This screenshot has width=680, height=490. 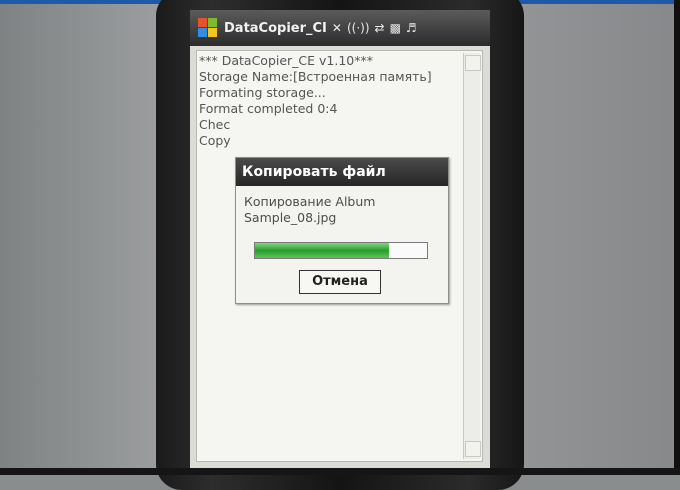 I want to click on status-bar: DataCopier_CI ✕ ((·)) ⇄ ▩ ♬, so click(x=340, y=28).